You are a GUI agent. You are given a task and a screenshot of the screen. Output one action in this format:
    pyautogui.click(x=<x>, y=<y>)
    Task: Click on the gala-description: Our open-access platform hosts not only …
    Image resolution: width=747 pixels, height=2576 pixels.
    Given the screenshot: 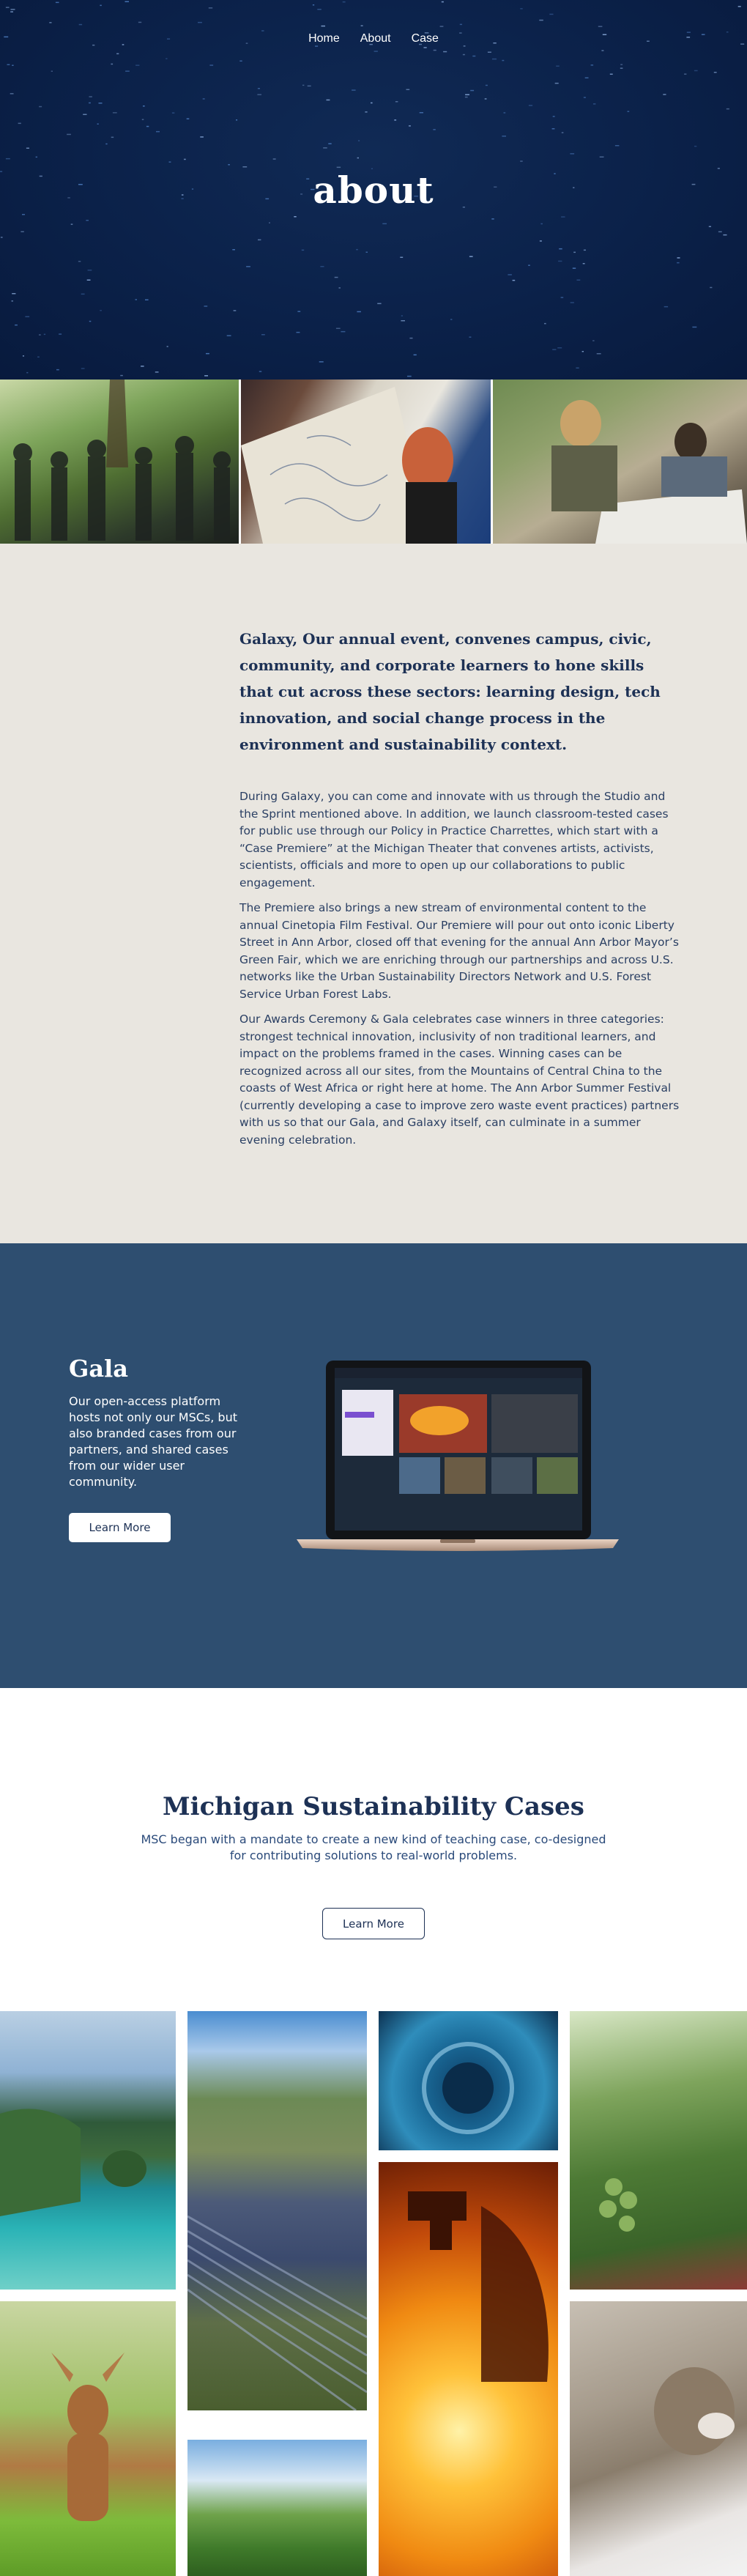 What is the action you would take?
    pyautogui.click(x=153, y=1441)
    